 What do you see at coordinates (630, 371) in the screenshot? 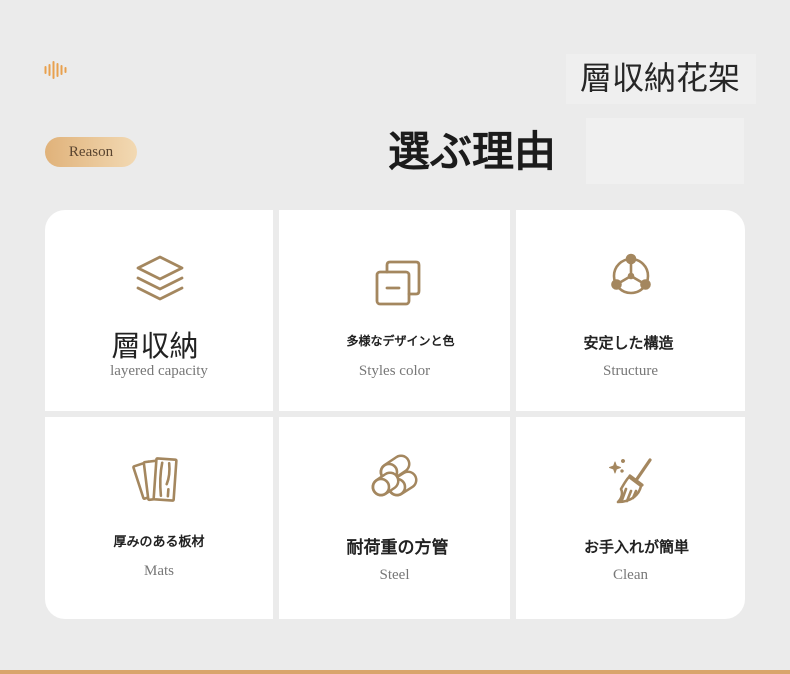
I see `feature-subtitle: Structure` at bounding box center [630, 371].